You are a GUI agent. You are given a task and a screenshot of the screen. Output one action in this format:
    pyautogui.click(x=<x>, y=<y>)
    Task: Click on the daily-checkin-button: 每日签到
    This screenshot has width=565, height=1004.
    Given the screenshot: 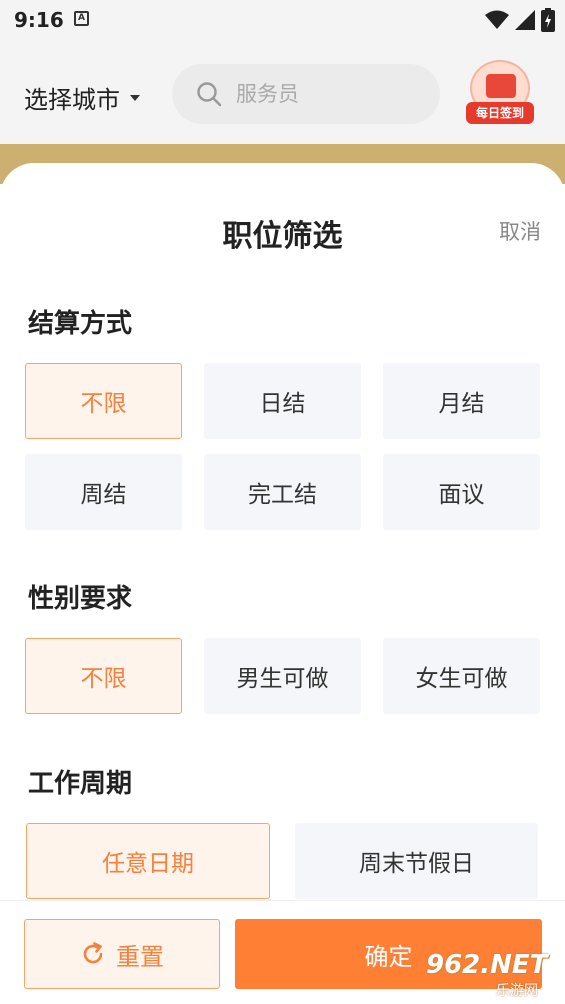 What is the action you would take?
    pyautogui.click(x=501, y=94)
    